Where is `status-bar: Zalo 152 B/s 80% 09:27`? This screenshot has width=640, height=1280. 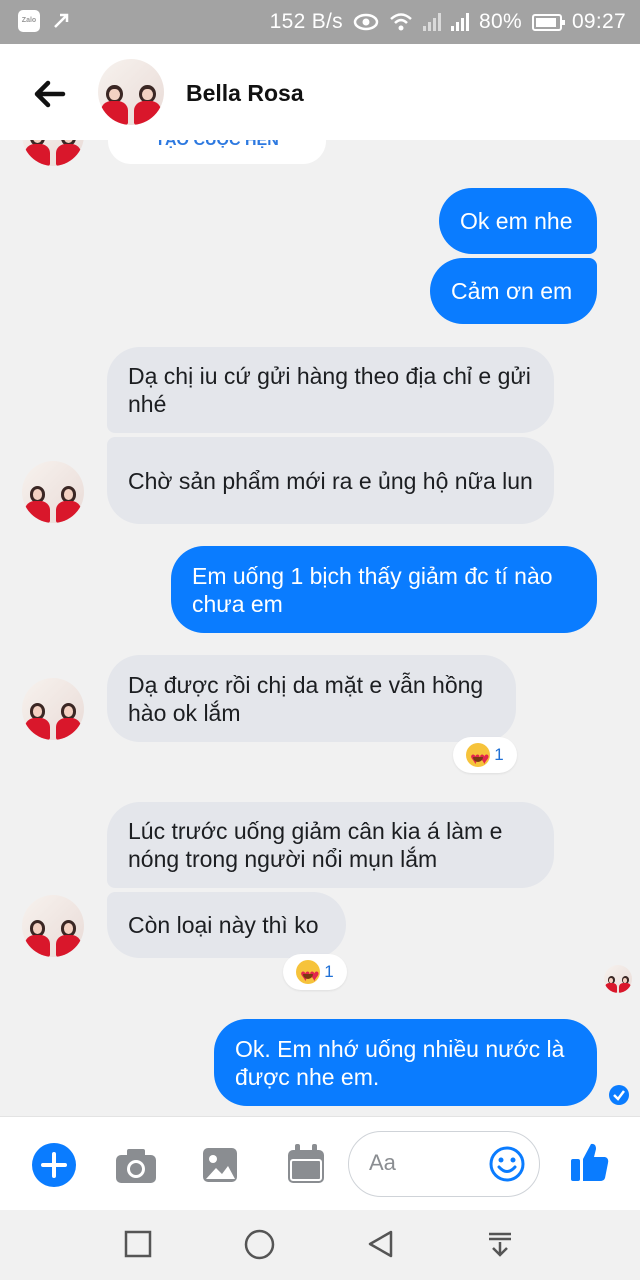
status-bar: Zalo 152 B/s 80% 09:27 is located at coordinates (320, 22).